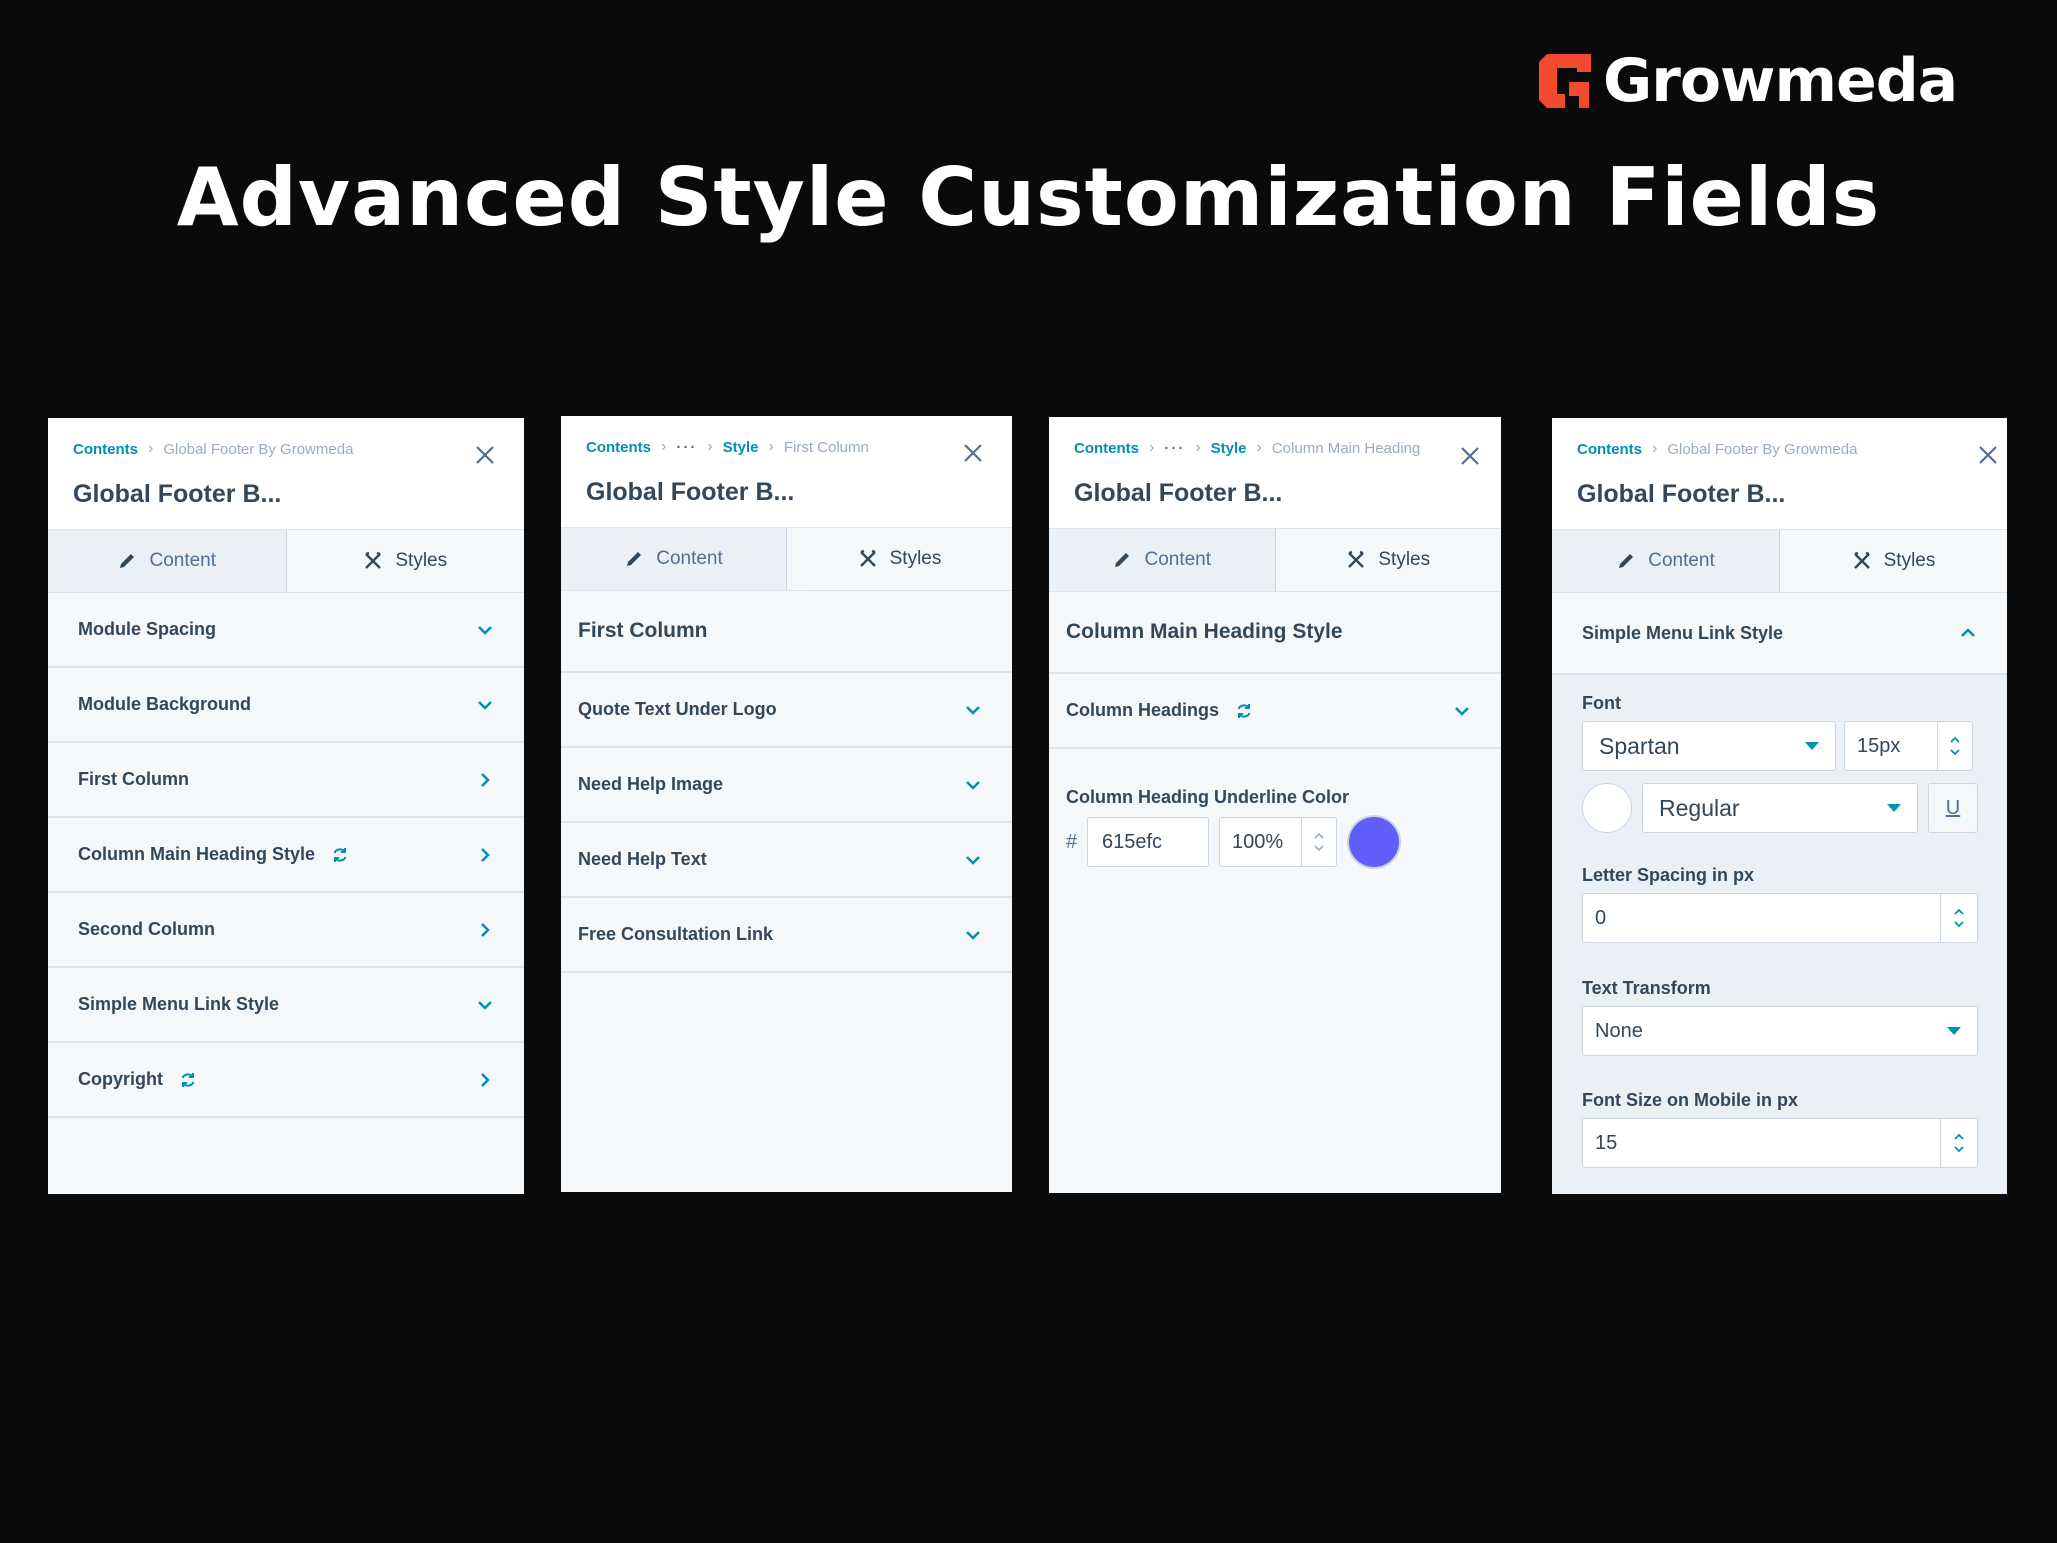 Image resolution: width=2057 pixels, height=1543 pixels. What do you see at coordinates (1779, 634) in the screenshot?
I see `section-header-simple-menu-link-style: Simple Menu Link Style` at bounding box center [1779, 634].